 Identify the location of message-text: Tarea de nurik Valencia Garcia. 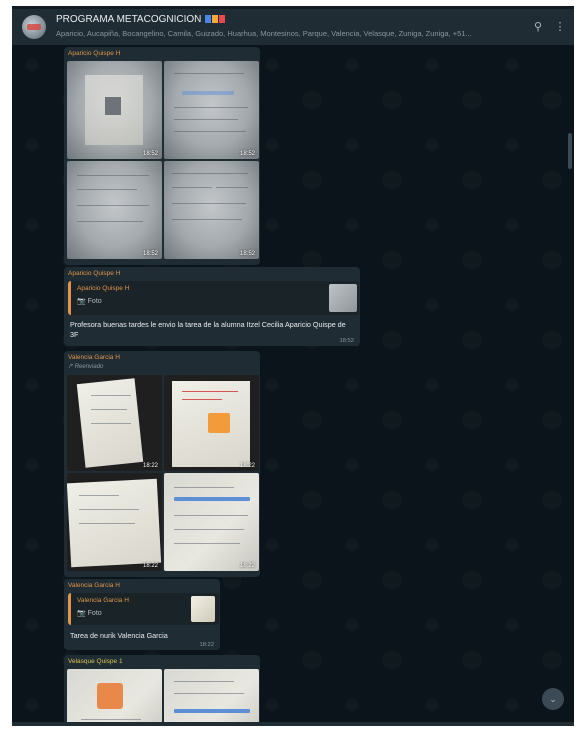
(119, 635).